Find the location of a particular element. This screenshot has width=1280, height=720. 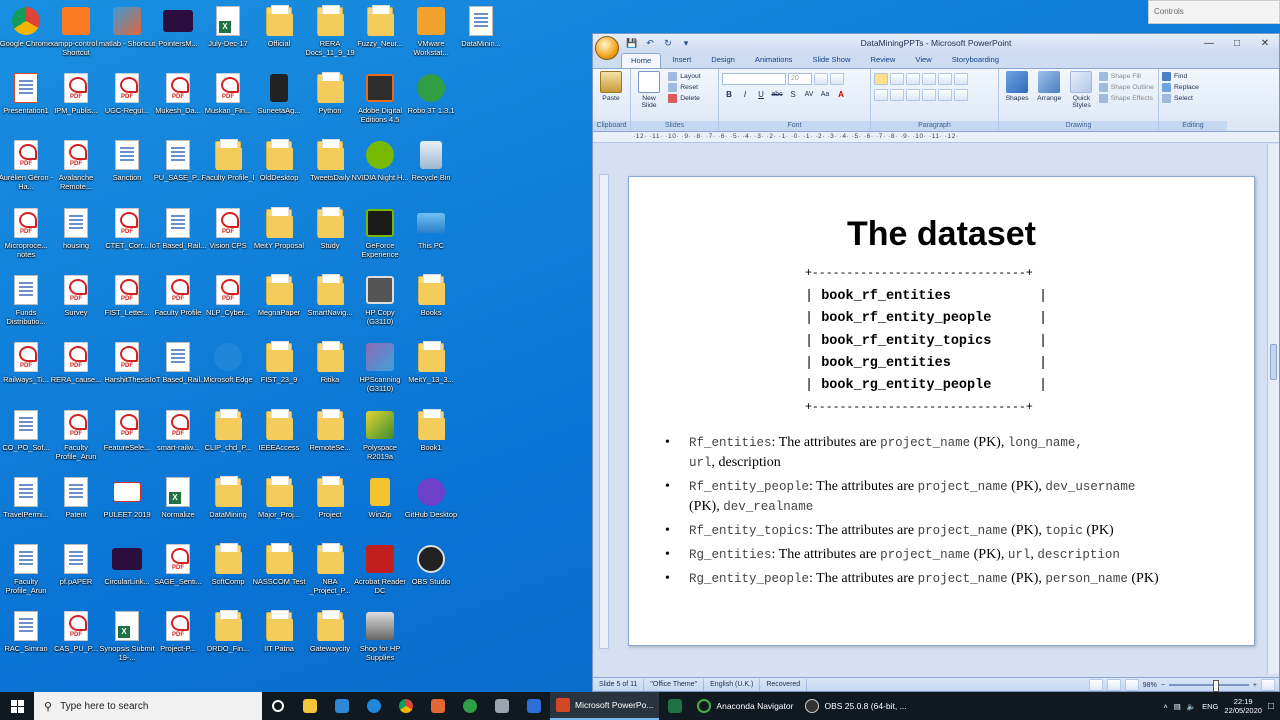

desktop-icon: GitHub Desktop is located at coordinates (431, 508).